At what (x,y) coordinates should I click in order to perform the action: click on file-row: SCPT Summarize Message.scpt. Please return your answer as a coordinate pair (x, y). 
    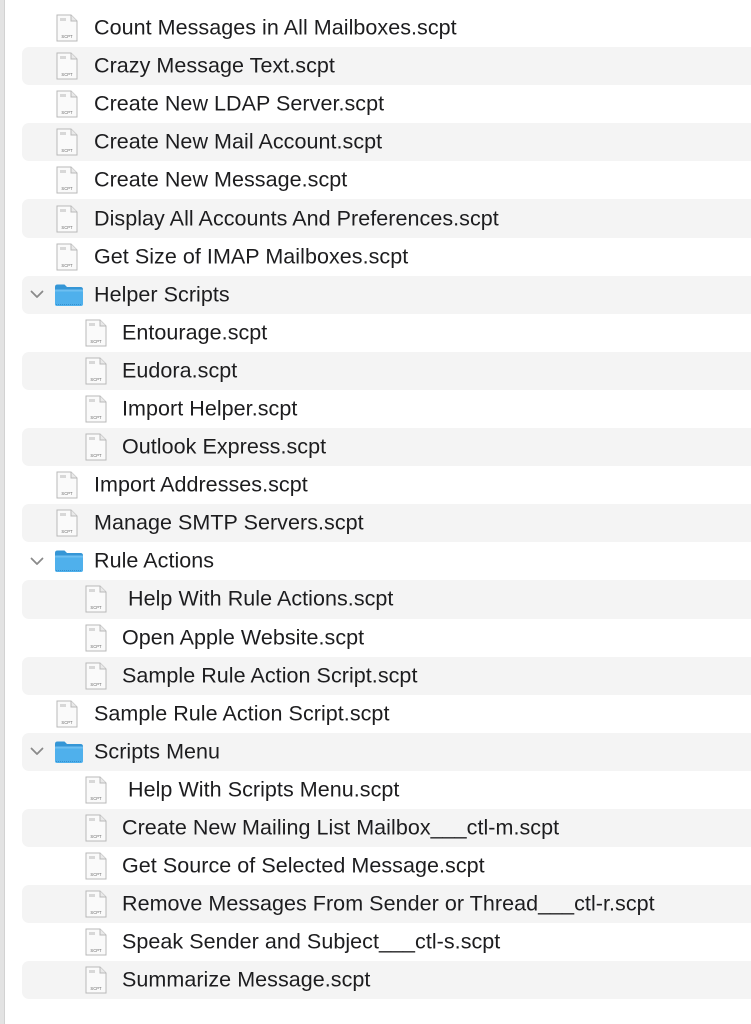
    Looking at the image, I should click on (386, 980).